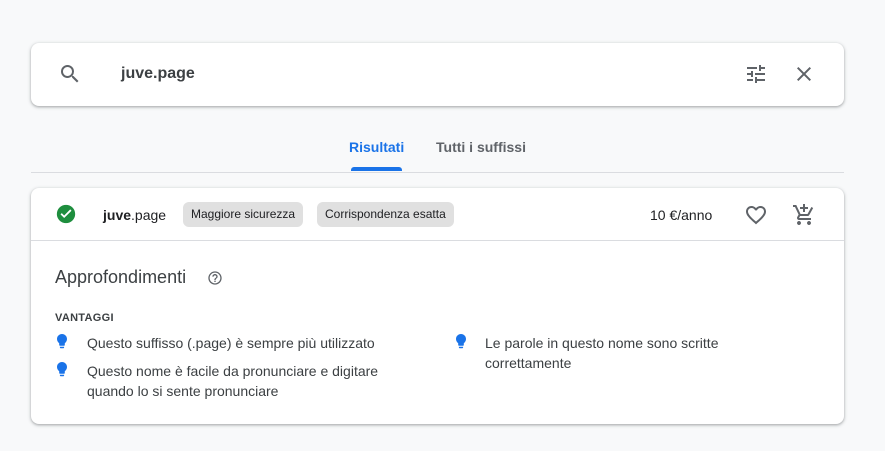  Describe the element at coordinates (804, 74) in the screenshot. I see `close-icon` at that location.